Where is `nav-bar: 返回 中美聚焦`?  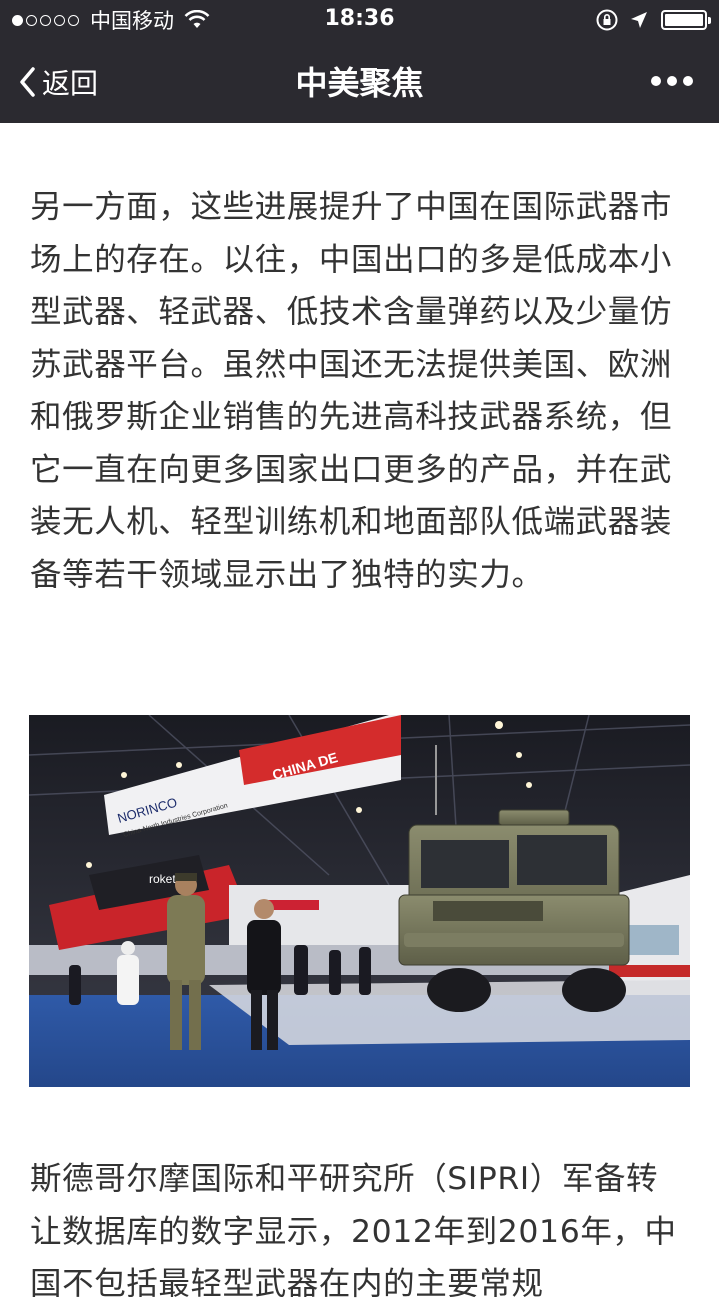
nav-bar: 返回 中美聚焦 is located at coordinates (359, 81).